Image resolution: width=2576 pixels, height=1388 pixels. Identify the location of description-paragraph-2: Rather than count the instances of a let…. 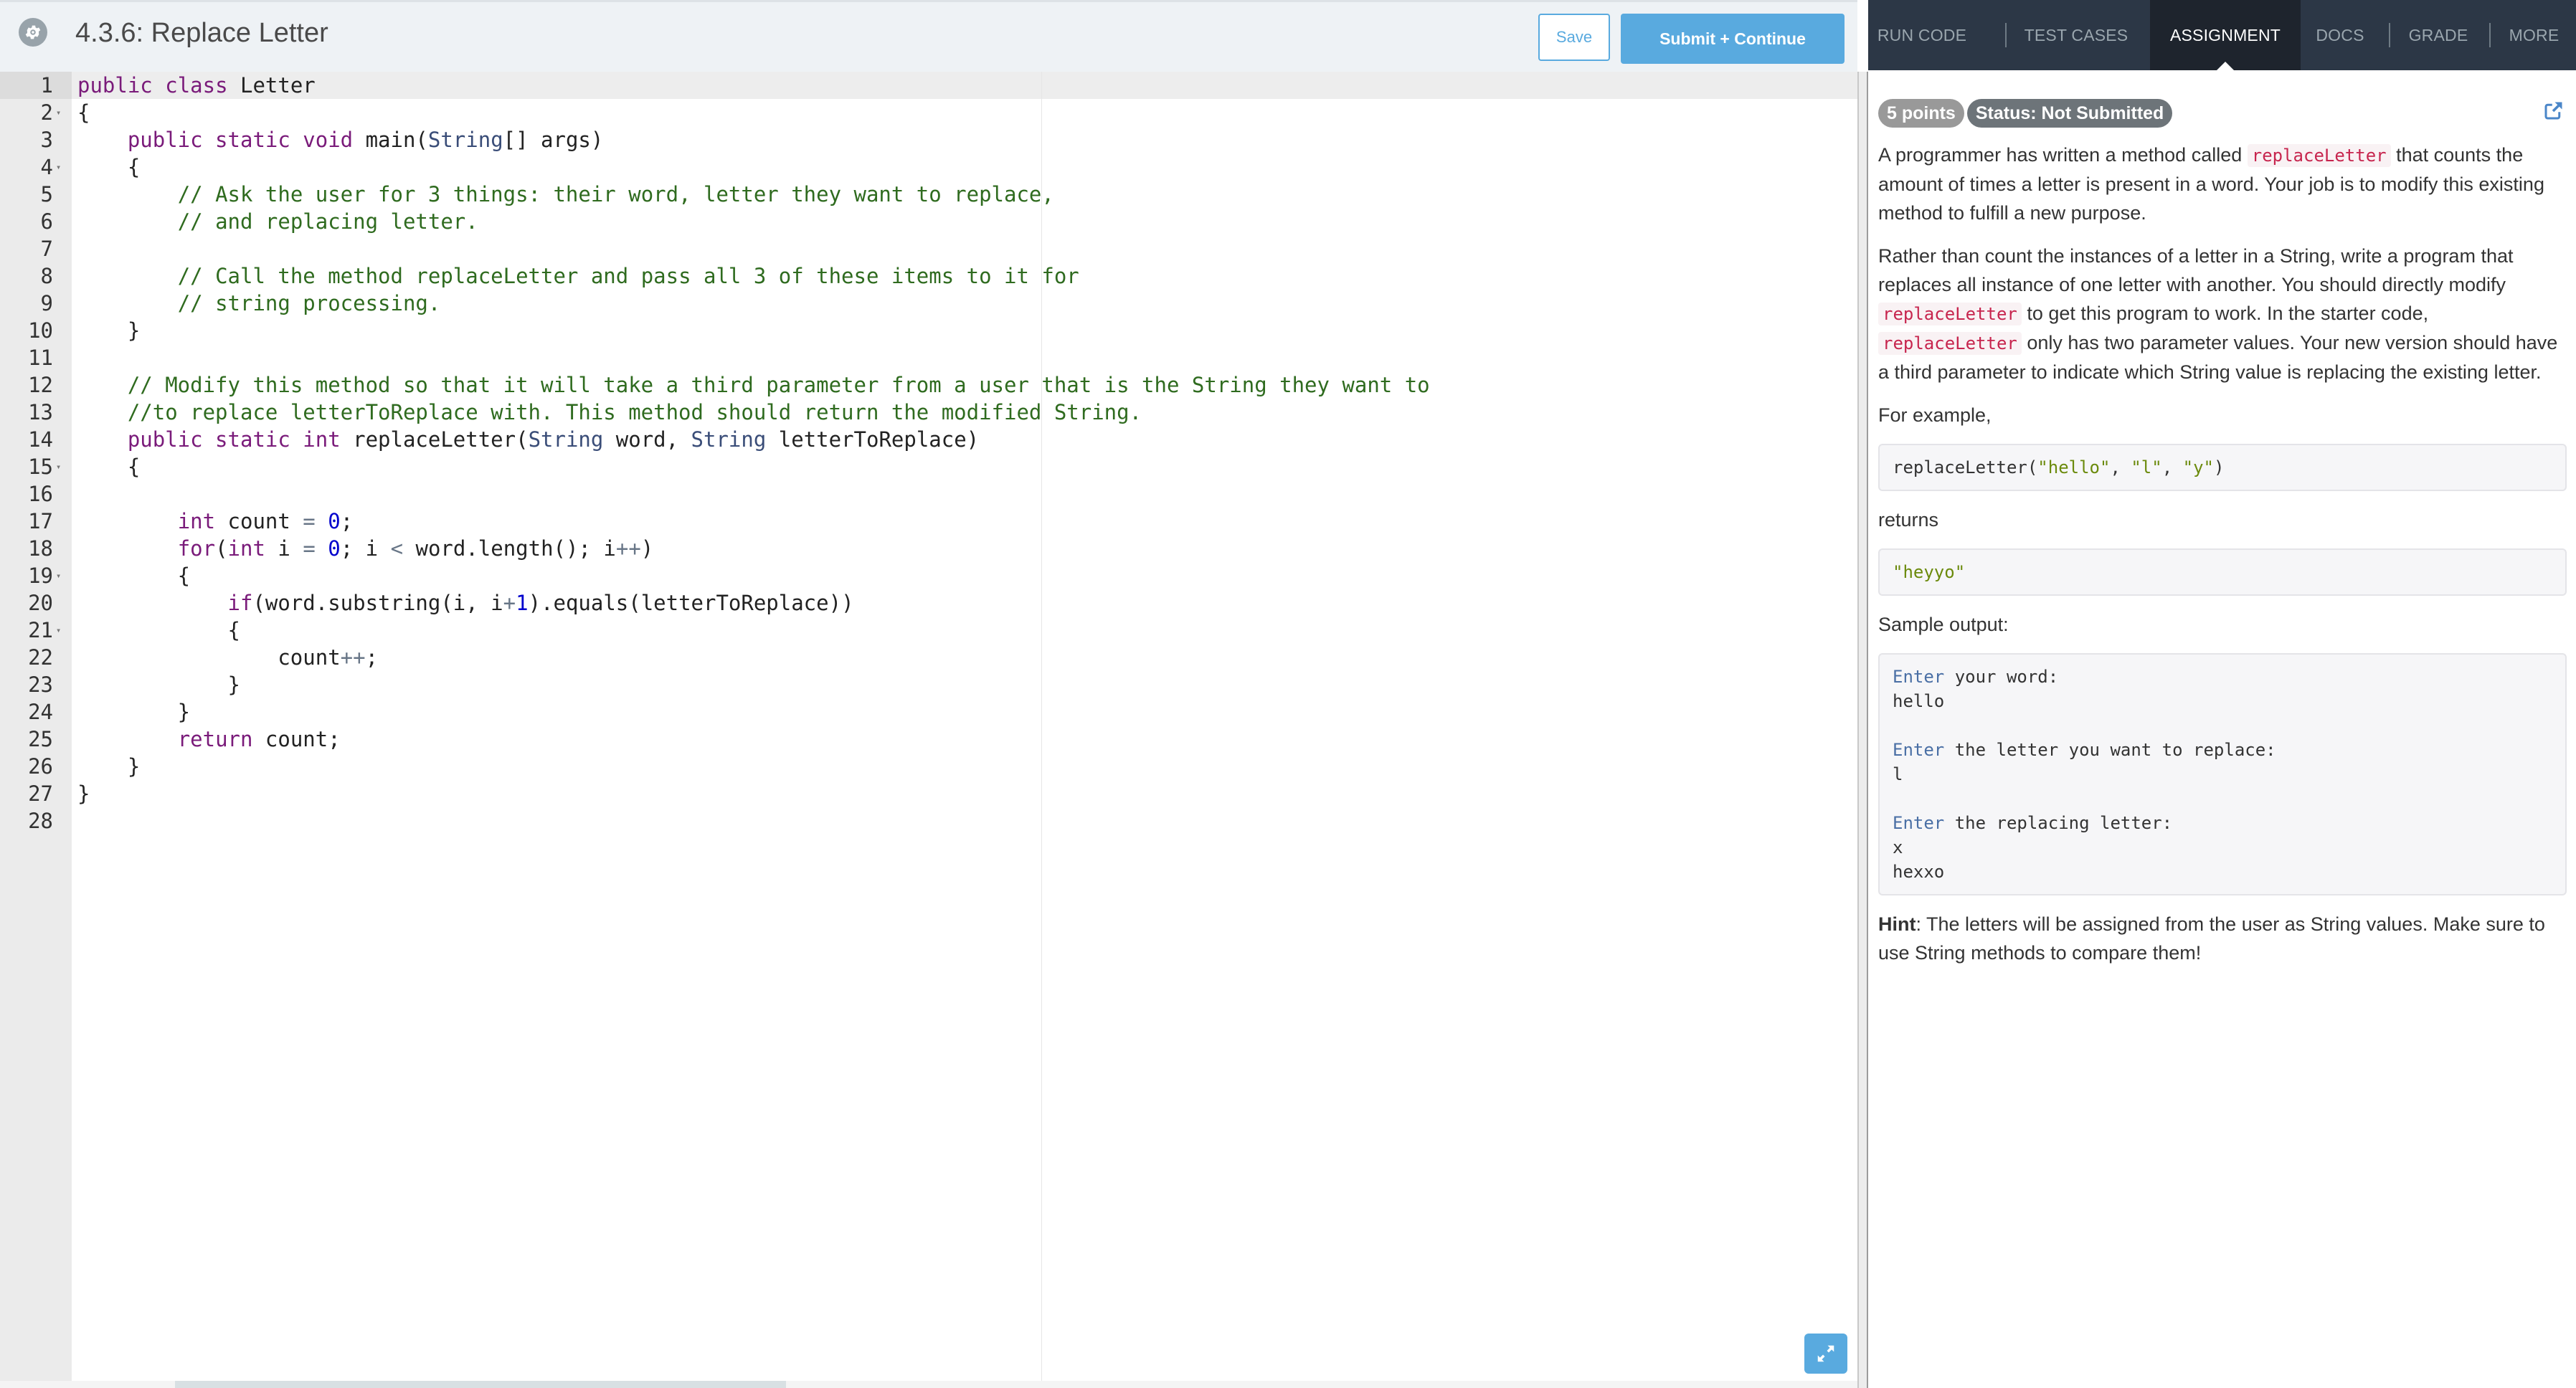
(2222, 314).